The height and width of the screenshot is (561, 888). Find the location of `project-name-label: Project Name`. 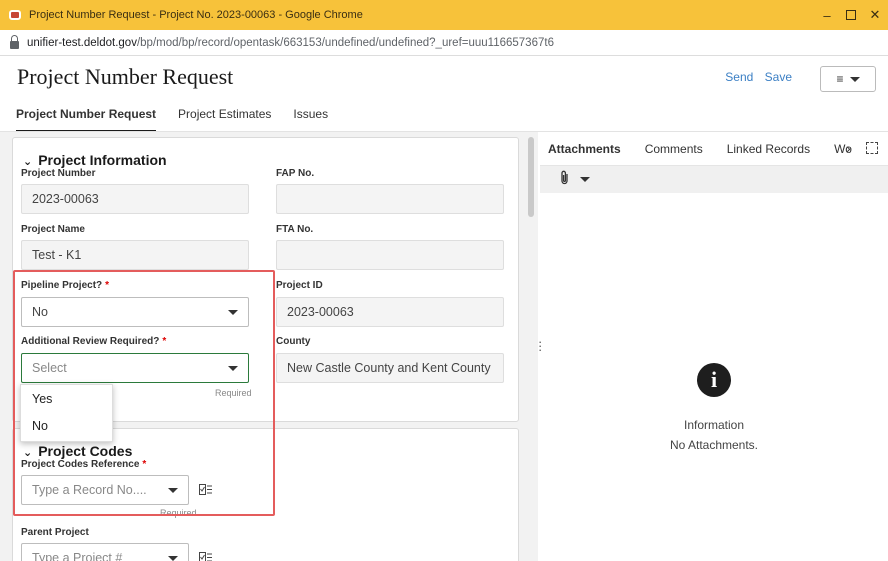

project-name-label: Project Name is located at coordinates (53, 229).